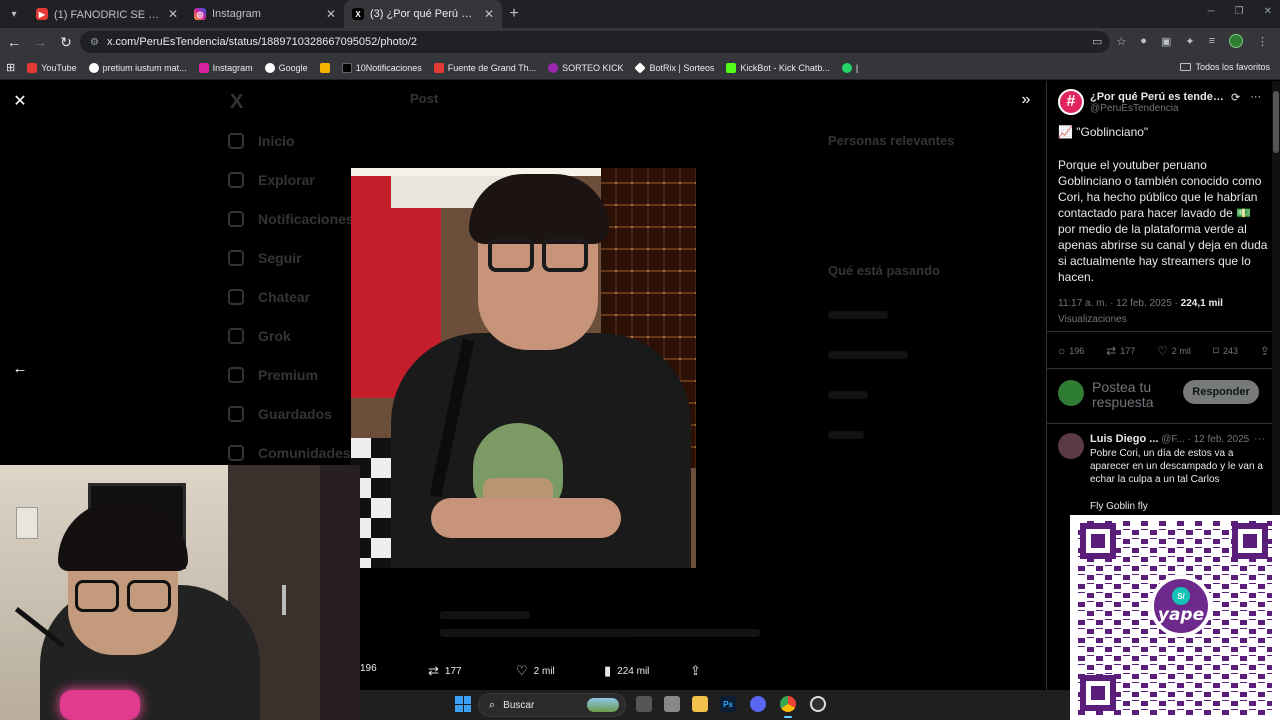 The width and height of the screenshot is (1280, 720). What do you see at coordinates (291, 335) in the screenshot?
I see `nav-item: Grok` at bounding box center [291, 335].